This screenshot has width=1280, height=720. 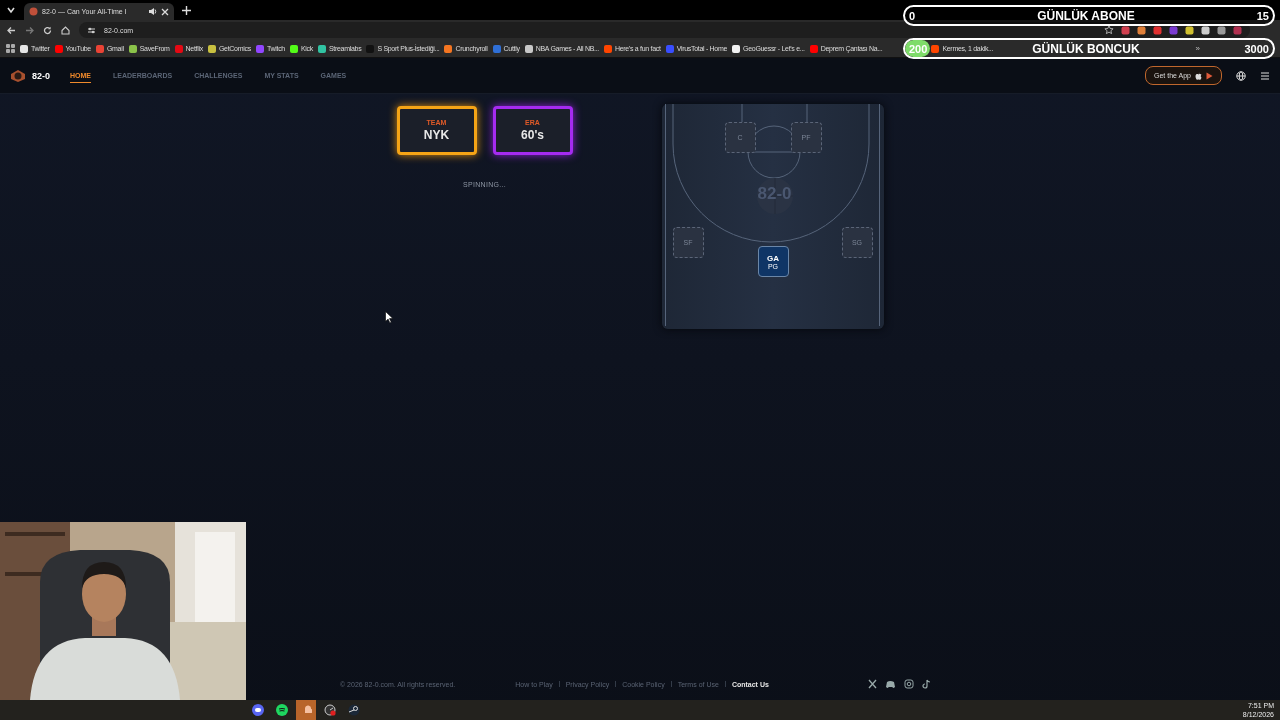 I want to click on play-store-icon, so click(x=1209, y=75).